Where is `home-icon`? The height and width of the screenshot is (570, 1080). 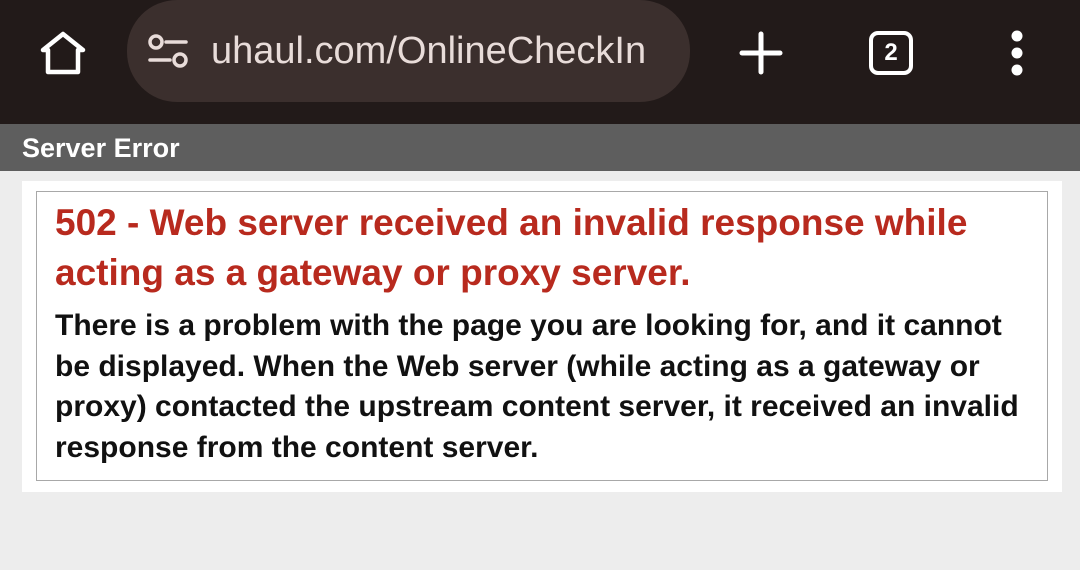 home-icon is located at coordinates (63, 53).